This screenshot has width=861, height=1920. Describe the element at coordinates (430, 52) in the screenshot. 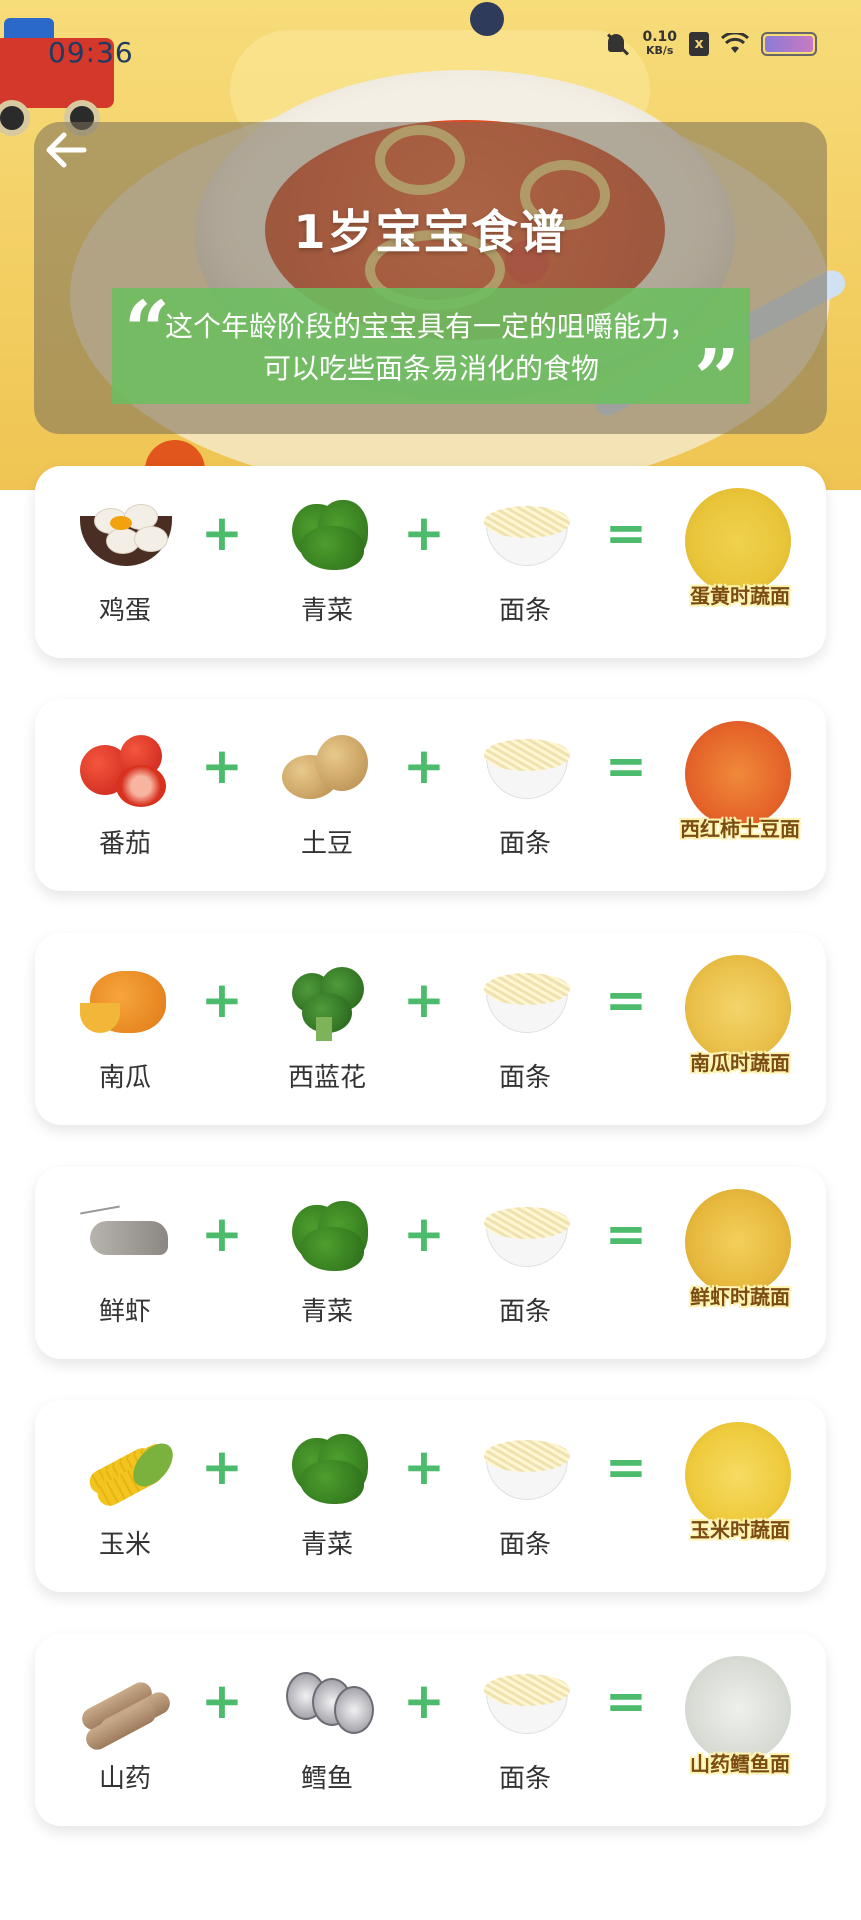

I see `status-bar: 09:36 0.10 KB/s x` at that location.